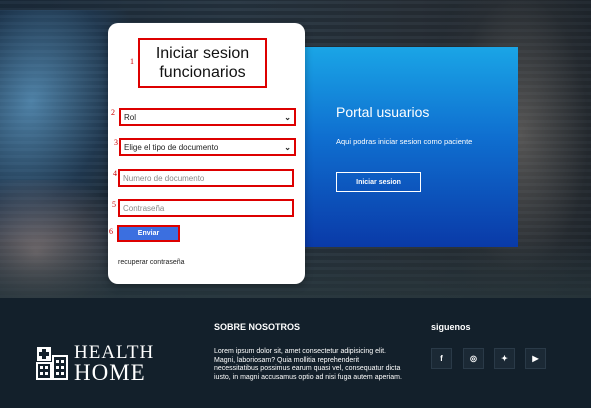 The width and height of the screenshot is (591, 408). What do you see at coordinates (144, 208) in the screenshot?
I see `password-placeholder: Contraseña` at bounding box center [144, 208].